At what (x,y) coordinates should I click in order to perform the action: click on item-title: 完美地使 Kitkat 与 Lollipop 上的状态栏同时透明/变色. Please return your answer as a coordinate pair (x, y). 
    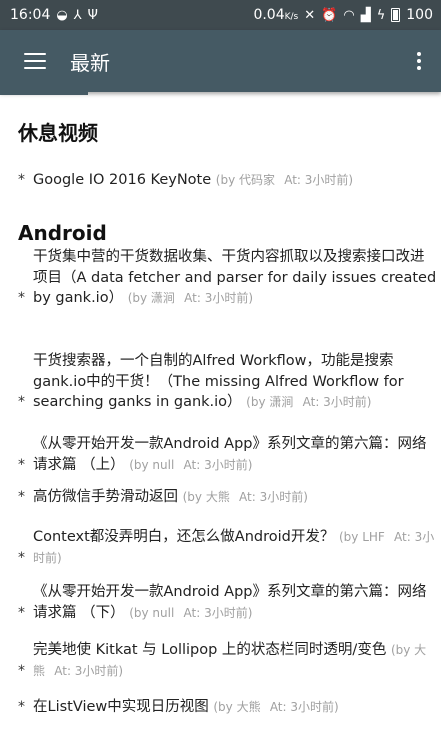
    Looking at the image, I should click on (210, 650).